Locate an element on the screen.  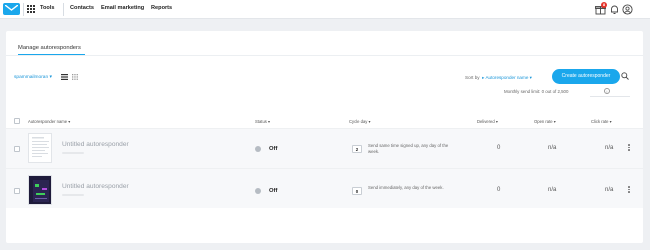
column-header-open-rate: Open rate ▾ is located at coordinates (545, 121).